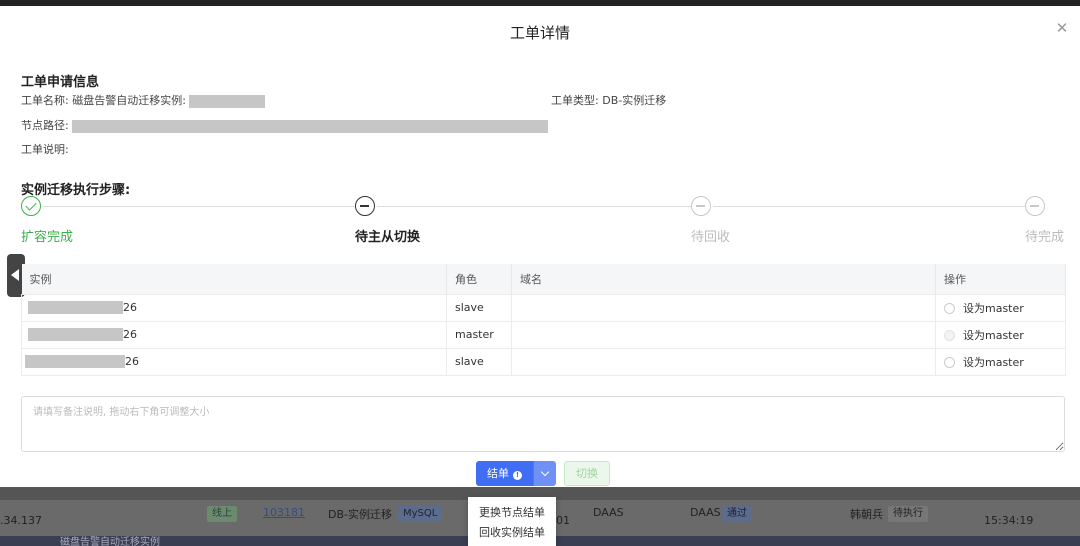 This screenshot has height=546, width=1080. What do you see at coordinates (587, 473) in the screenshot?
I see `switch-button: 切换` at bounding box center [587, 473].